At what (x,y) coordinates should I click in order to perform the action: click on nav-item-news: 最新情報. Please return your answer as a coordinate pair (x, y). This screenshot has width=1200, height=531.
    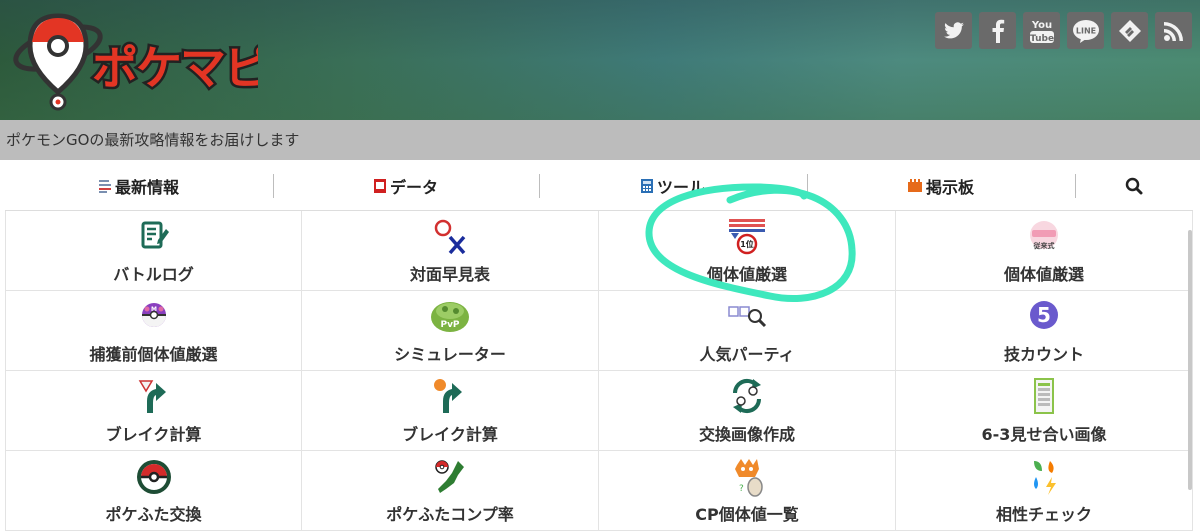
    Looking at the image, I should click on (139, 185).